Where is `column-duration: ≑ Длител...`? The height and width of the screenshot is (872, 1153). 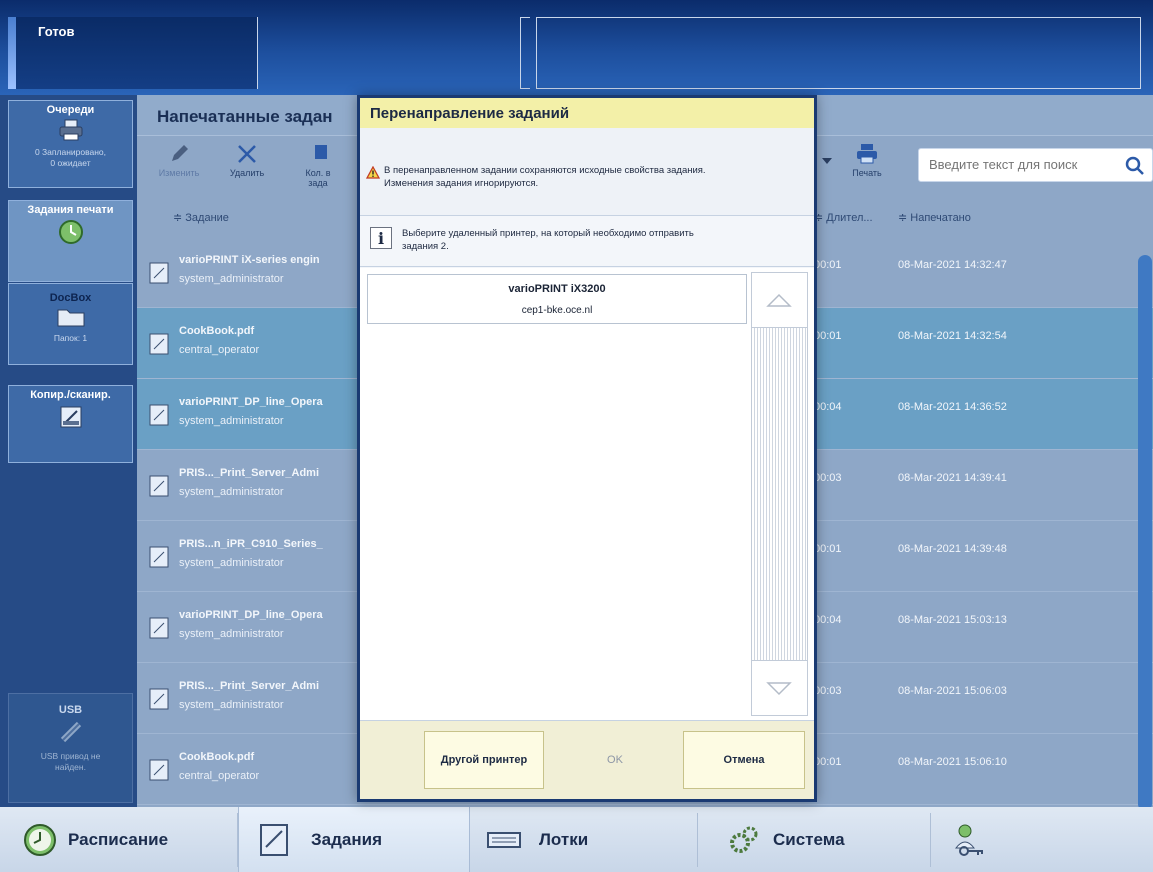
column-duration: ≑ Длител... is located at coordinates (843, 217).